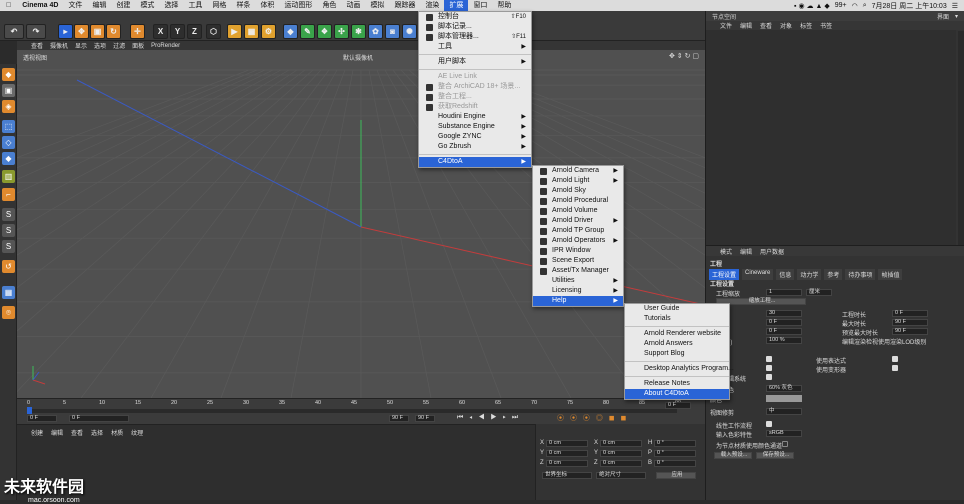 This screenshot has width=964, height=504. What do you see at coordinates (290, 31) in the screenshot?
I see `cube-icon: ◆` at bounding box center [290, 31].